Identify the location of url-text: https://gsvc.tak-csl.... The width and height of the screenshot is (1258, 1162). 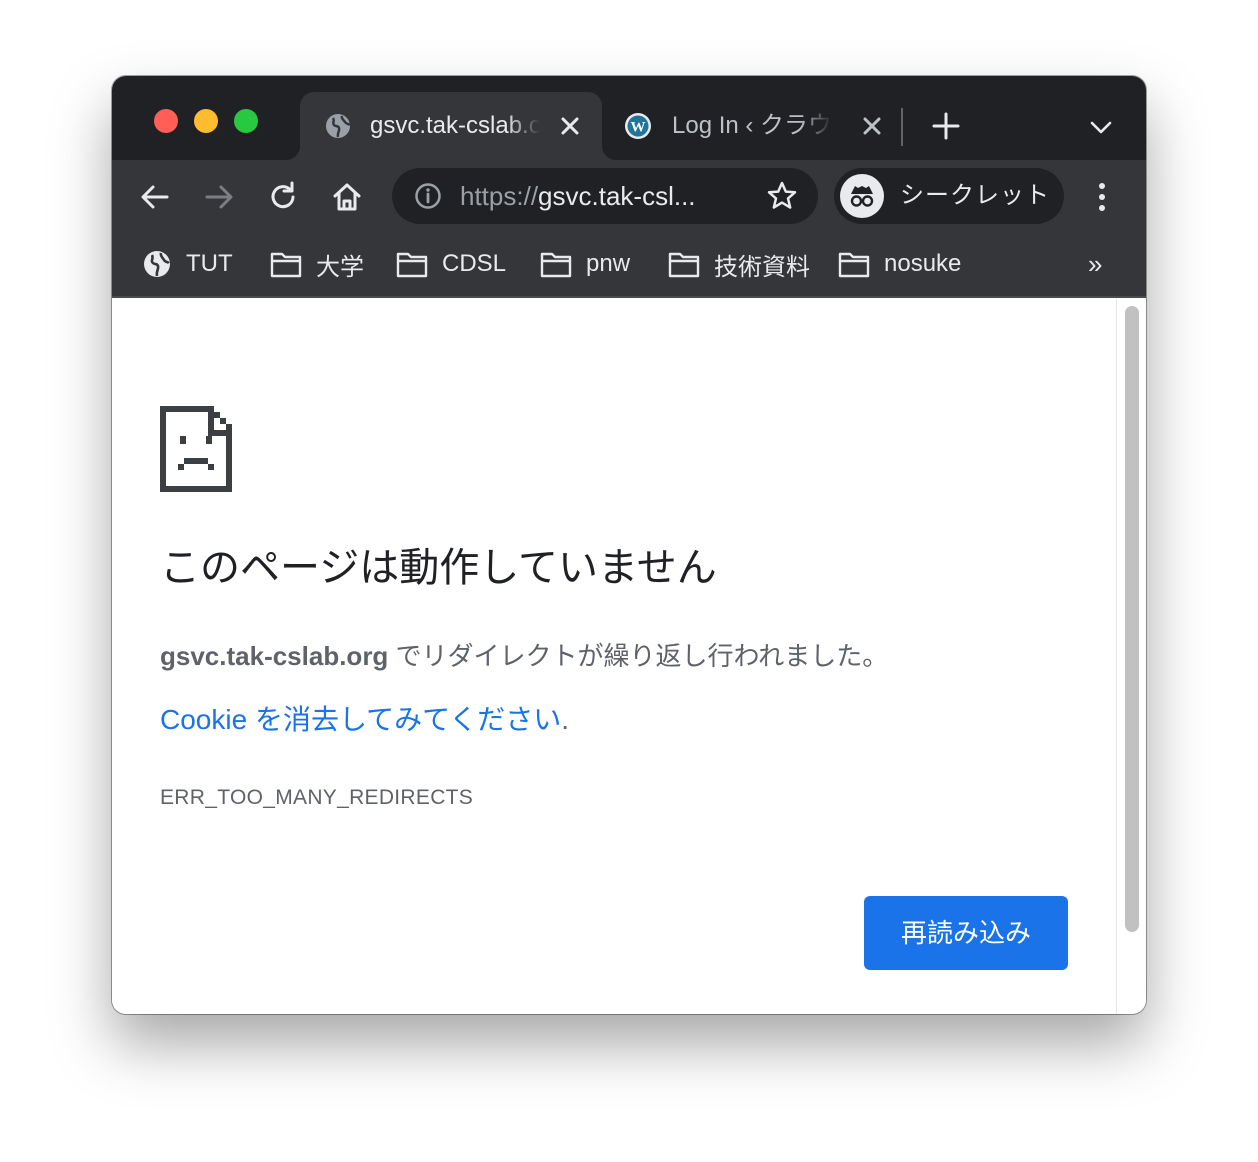
(610, 196).